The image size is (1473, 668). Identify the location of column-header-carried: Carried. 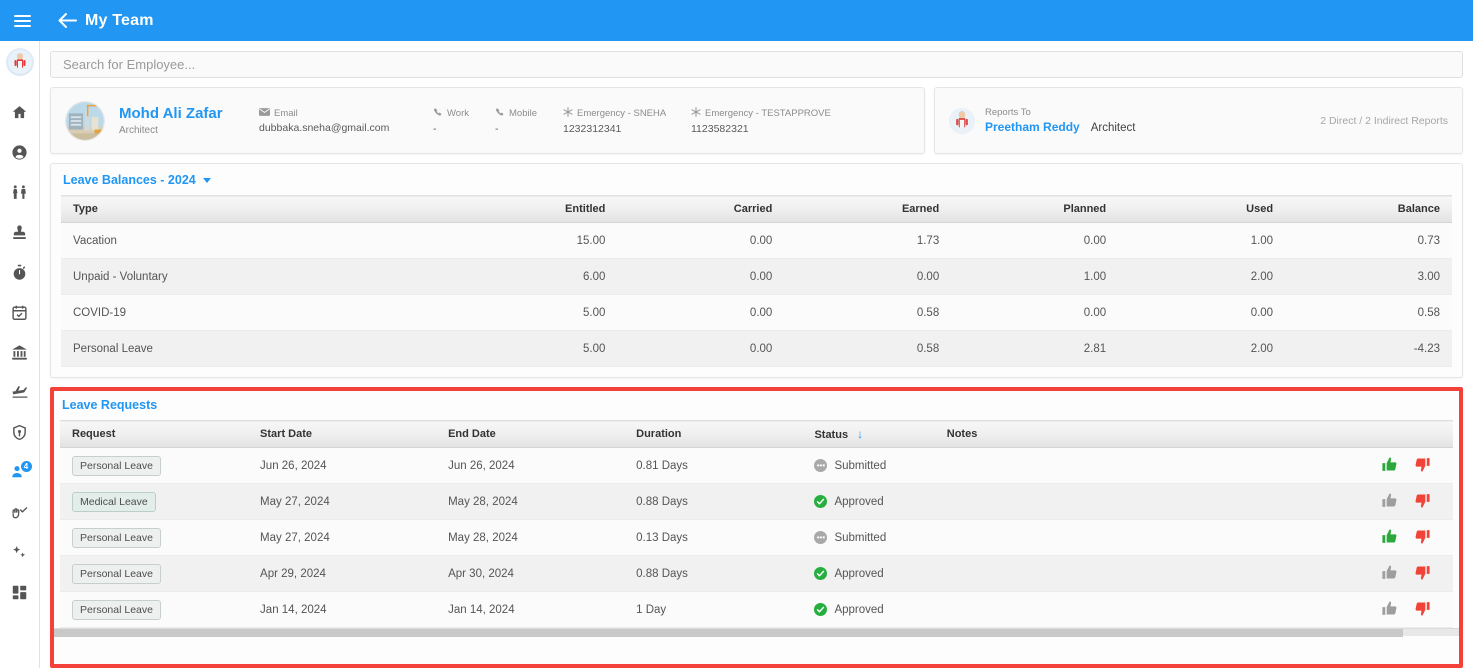
(701, 209).